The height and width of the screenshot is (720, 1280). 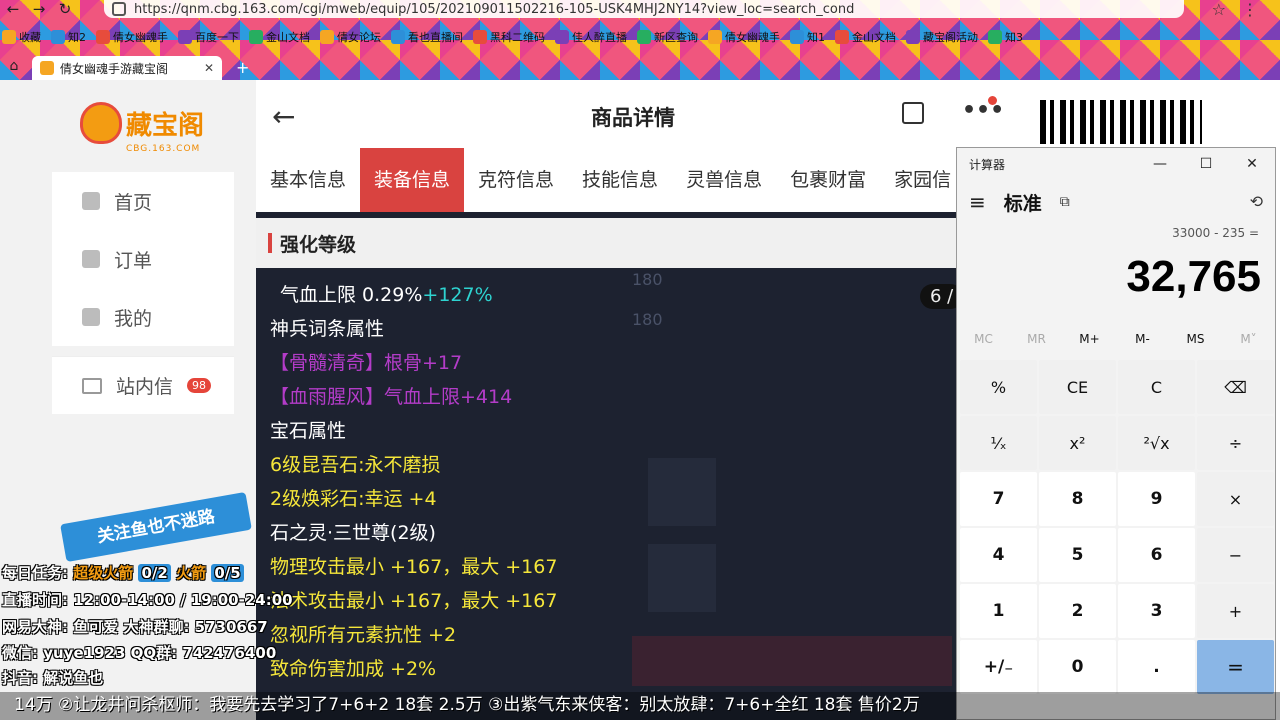 I want to click on bookmark-item: 藏宝阁活动, so click(x=942, y=37).